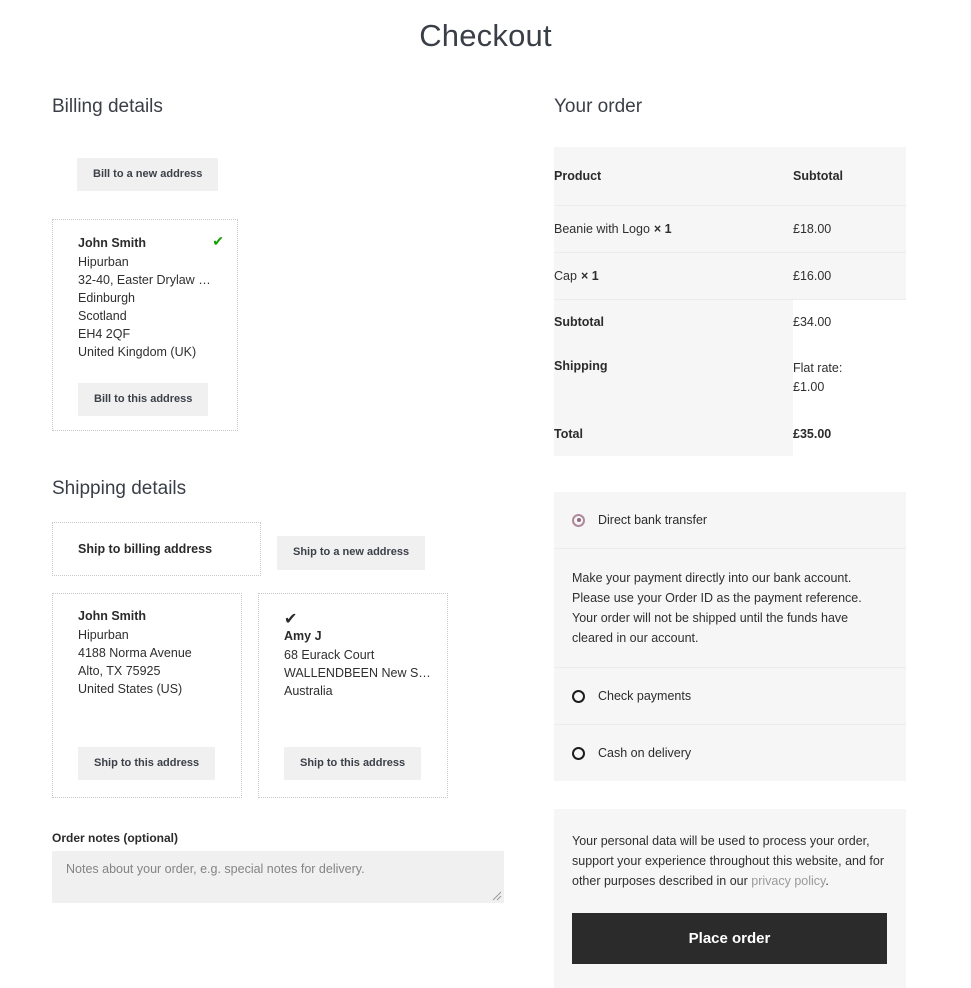 Image resolution: width=971 pixels, height=988 pixels. Describe the element at coordinates (849, 378) in the screenshot. I see `shipping-value-cell: Flat rate: £1.00` at that location.